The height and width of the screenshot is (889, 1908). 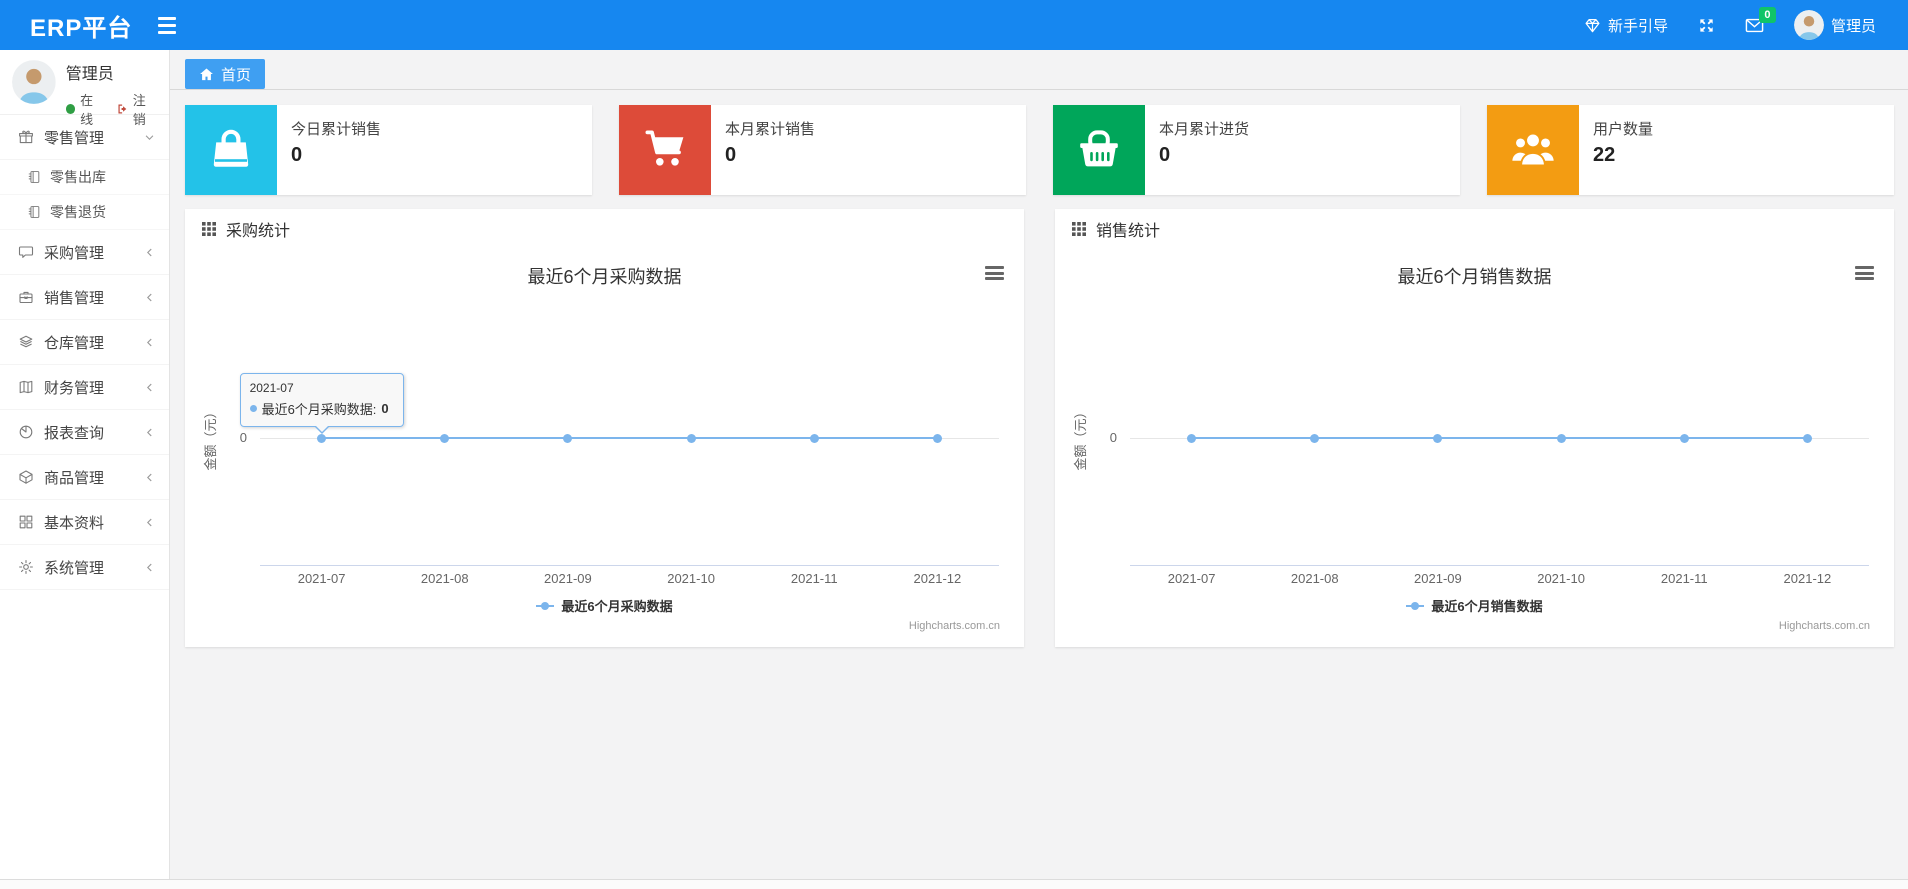 I want to click on grid-icon, so click(x=26, y=522).